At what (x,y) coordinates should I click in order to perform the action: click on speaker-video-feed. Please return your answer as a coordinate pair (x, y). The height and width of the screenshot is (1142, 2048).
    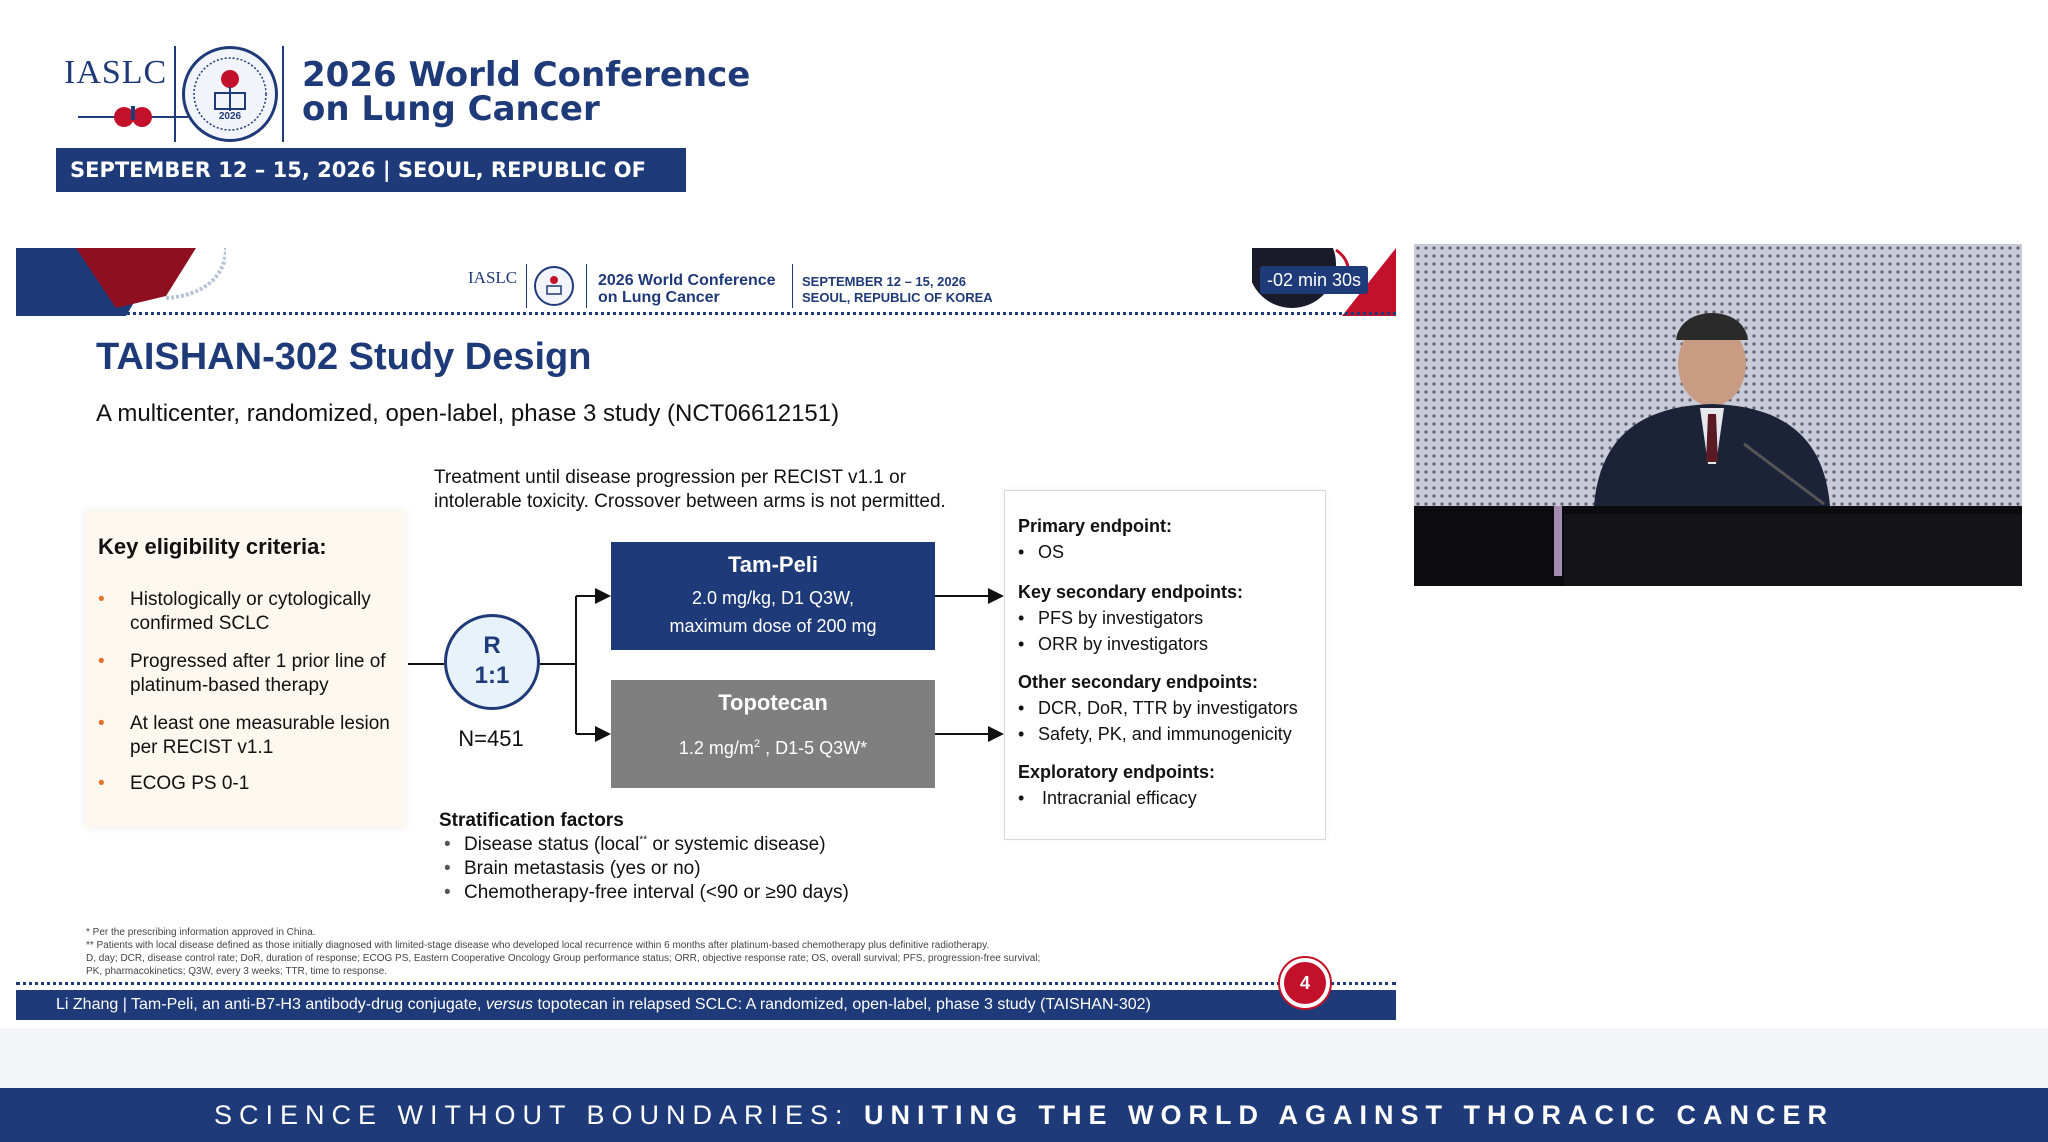
    Looking at the image, I should click on (1718, 415).